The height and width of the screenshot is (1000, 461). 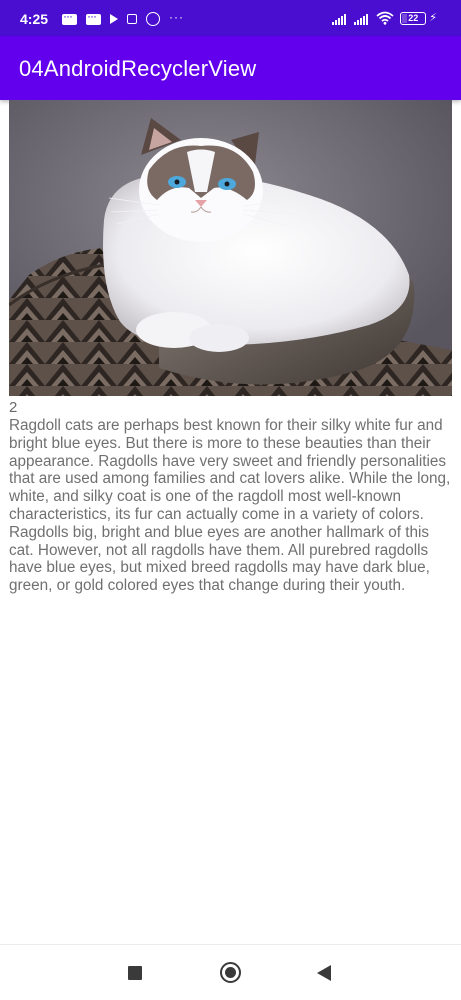 I want to click on status-time: 4:25, so click(x=34, y=19).